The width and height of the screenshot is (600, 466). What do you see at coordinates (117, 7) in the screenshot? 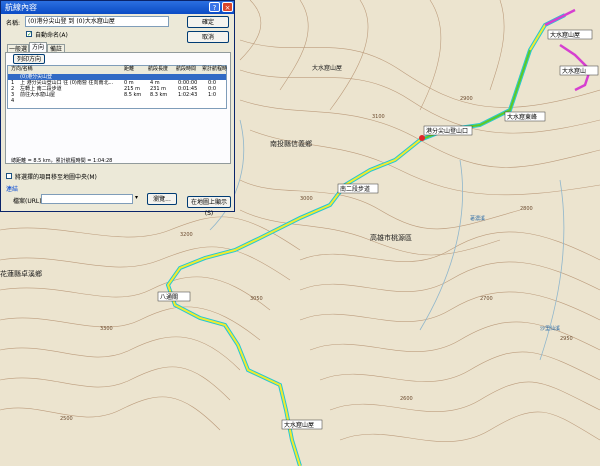
I see `dialog-titlebar: 航線內容 ? ×` at bounding box center [117, 7].